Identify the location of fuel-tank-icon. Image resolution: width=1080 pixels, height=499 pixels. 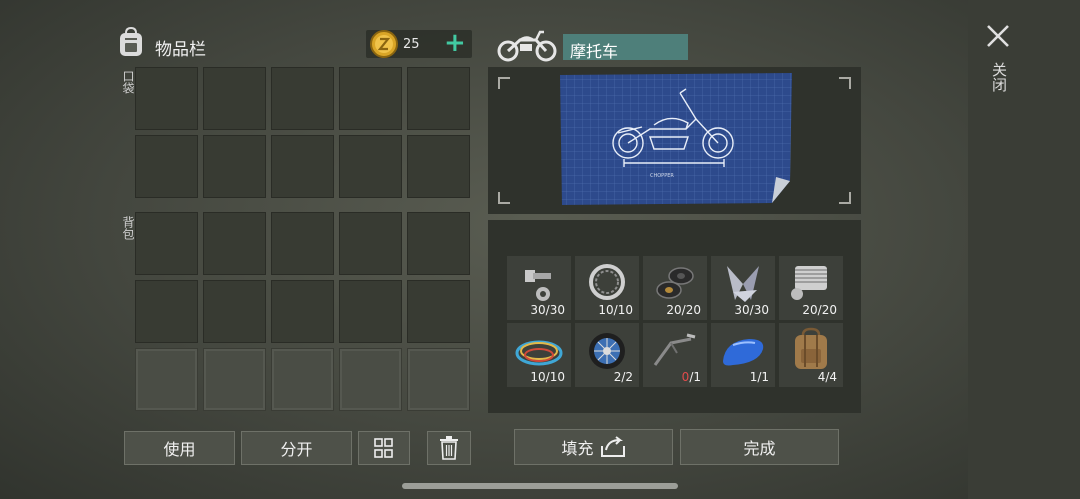
(743, 352).